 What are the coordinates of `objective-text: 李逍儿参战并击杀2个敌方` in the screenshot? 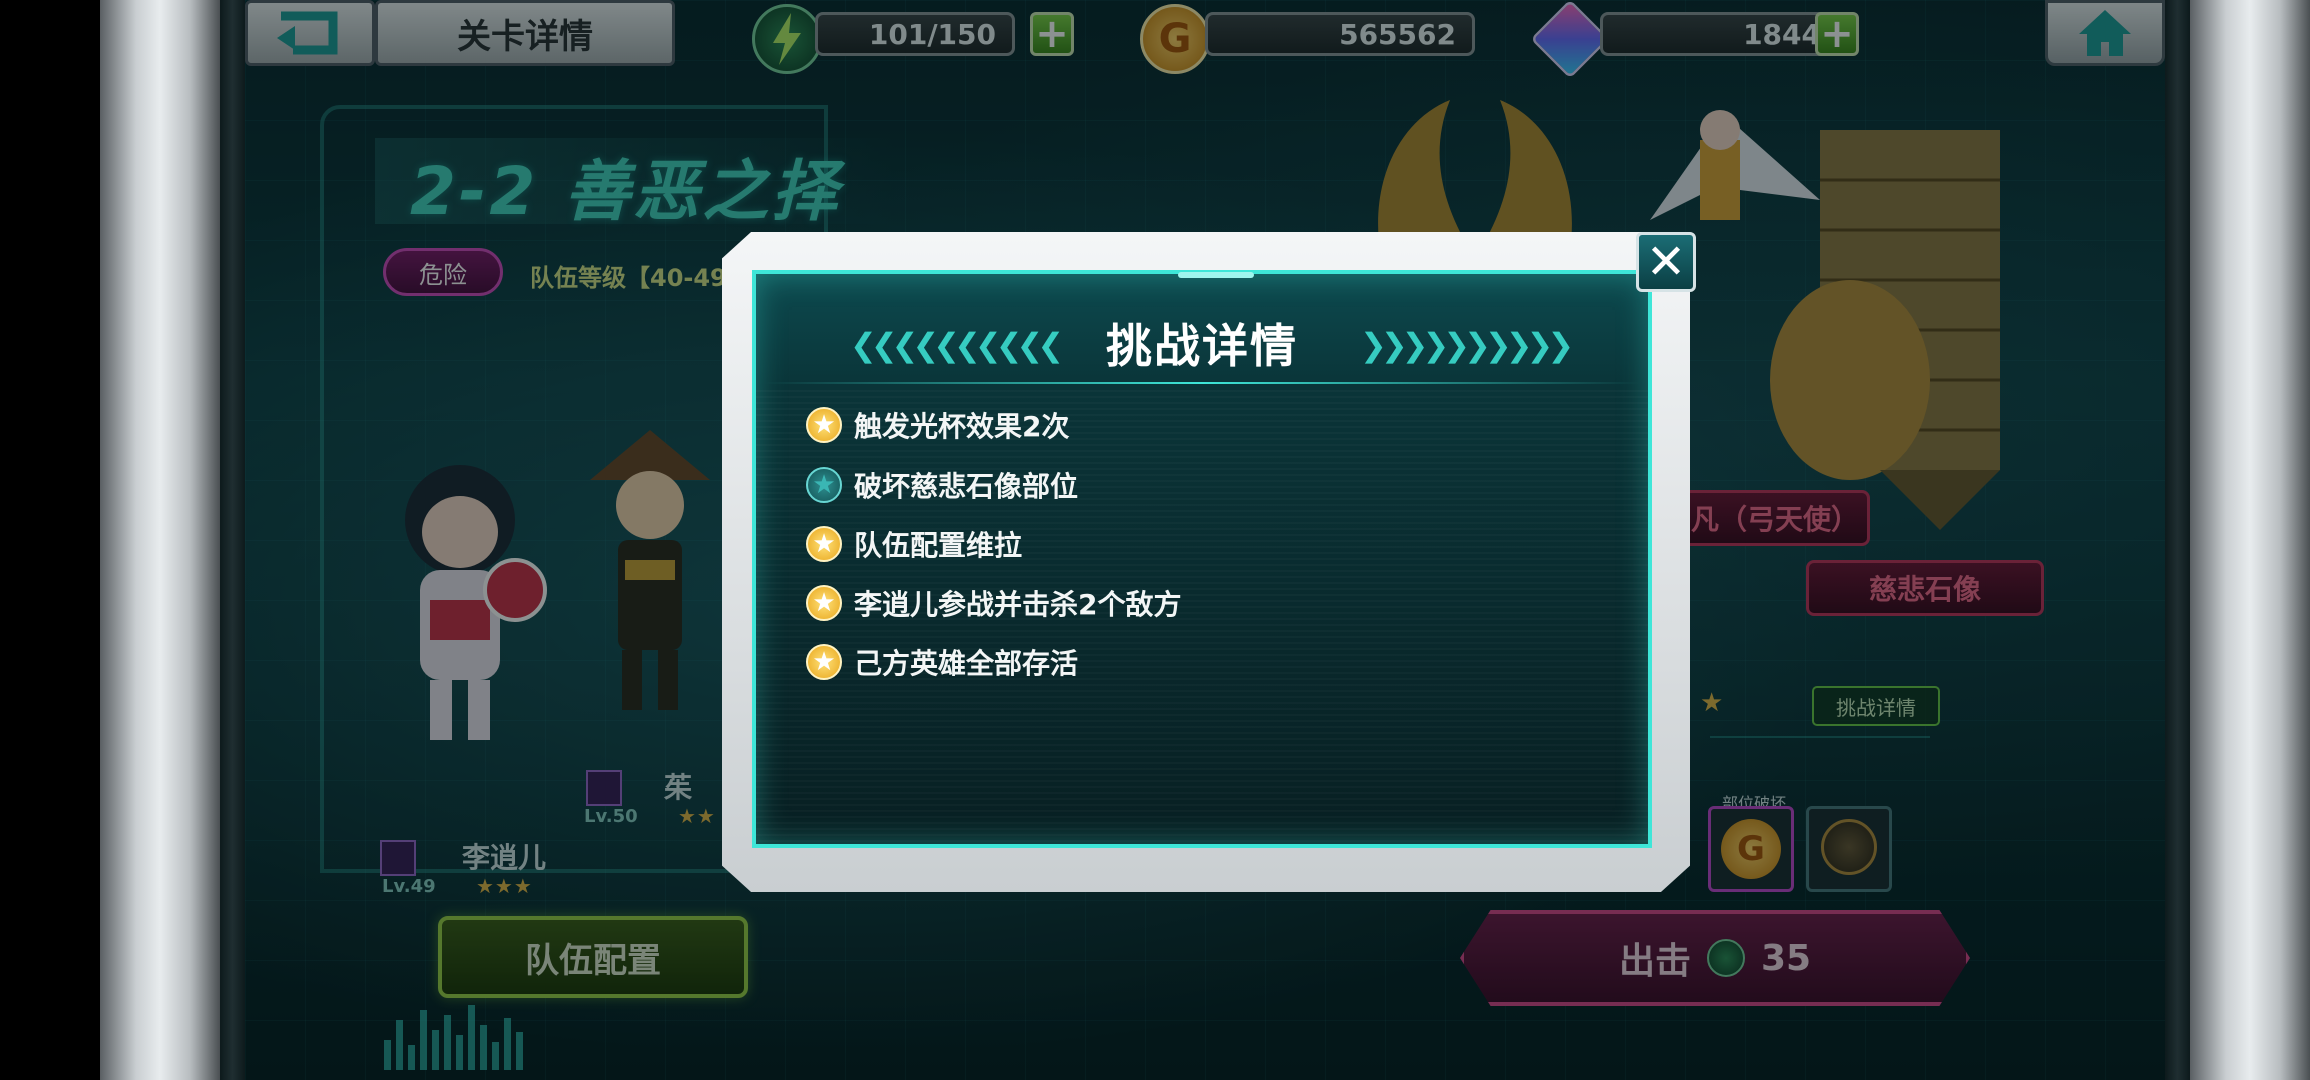 It's located at (1018, 604).